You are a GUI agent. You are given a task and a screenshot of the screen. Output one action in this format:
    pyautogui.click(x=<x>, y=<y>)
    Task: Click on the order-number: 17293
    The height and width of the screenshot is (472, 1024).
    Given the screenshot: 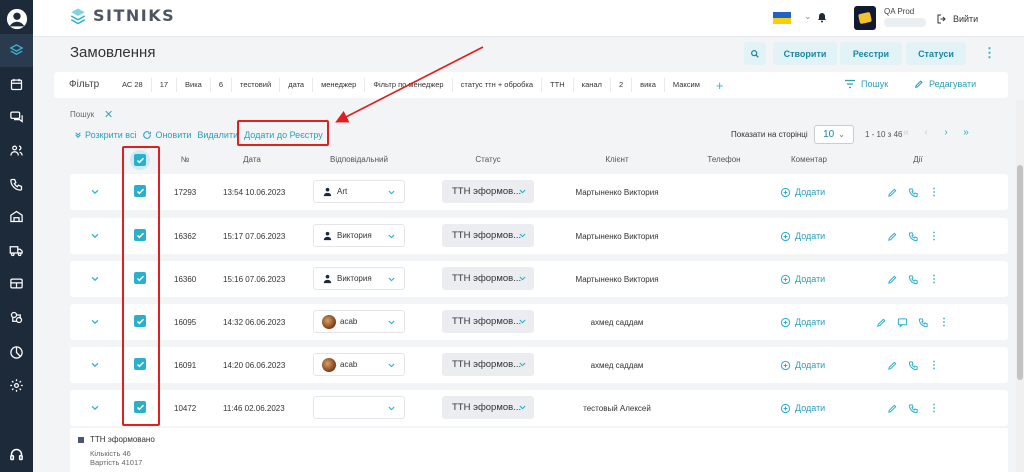 What is the action you would take?
    pyautogui.click(x=185, y=192)
    